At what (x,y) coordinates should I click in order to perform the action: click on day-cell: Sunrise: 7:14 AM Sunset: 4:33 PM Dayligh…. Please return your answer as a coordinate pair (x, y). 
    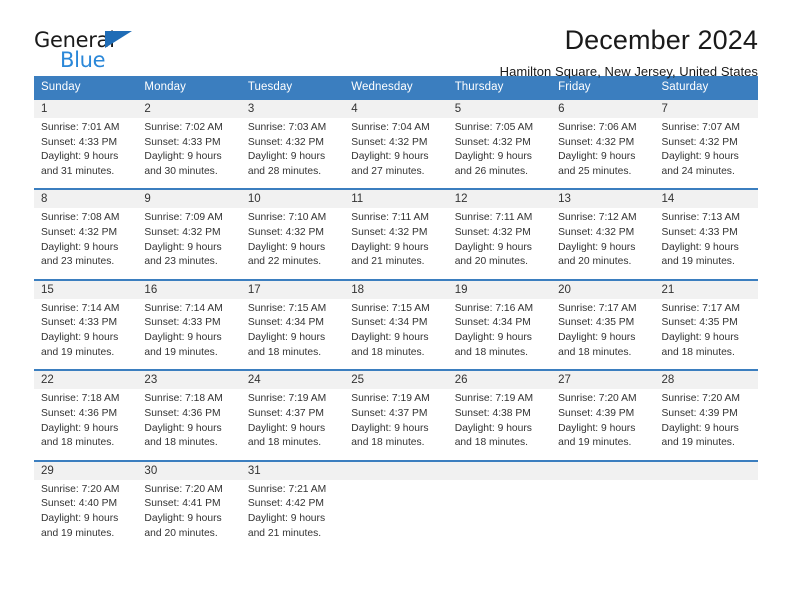
    Looking at the image, I should click on (86, 334).